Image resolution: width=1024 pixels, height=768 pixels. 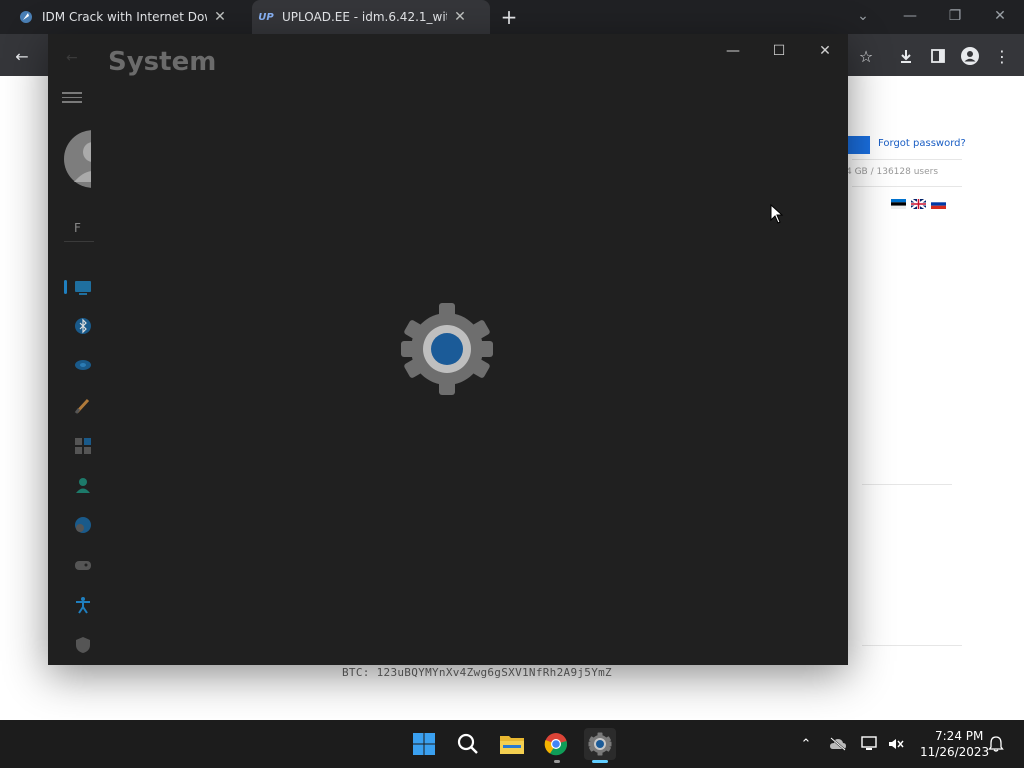 I want to click on upload-favicon-icon: UP, so click(x=266, y=17).